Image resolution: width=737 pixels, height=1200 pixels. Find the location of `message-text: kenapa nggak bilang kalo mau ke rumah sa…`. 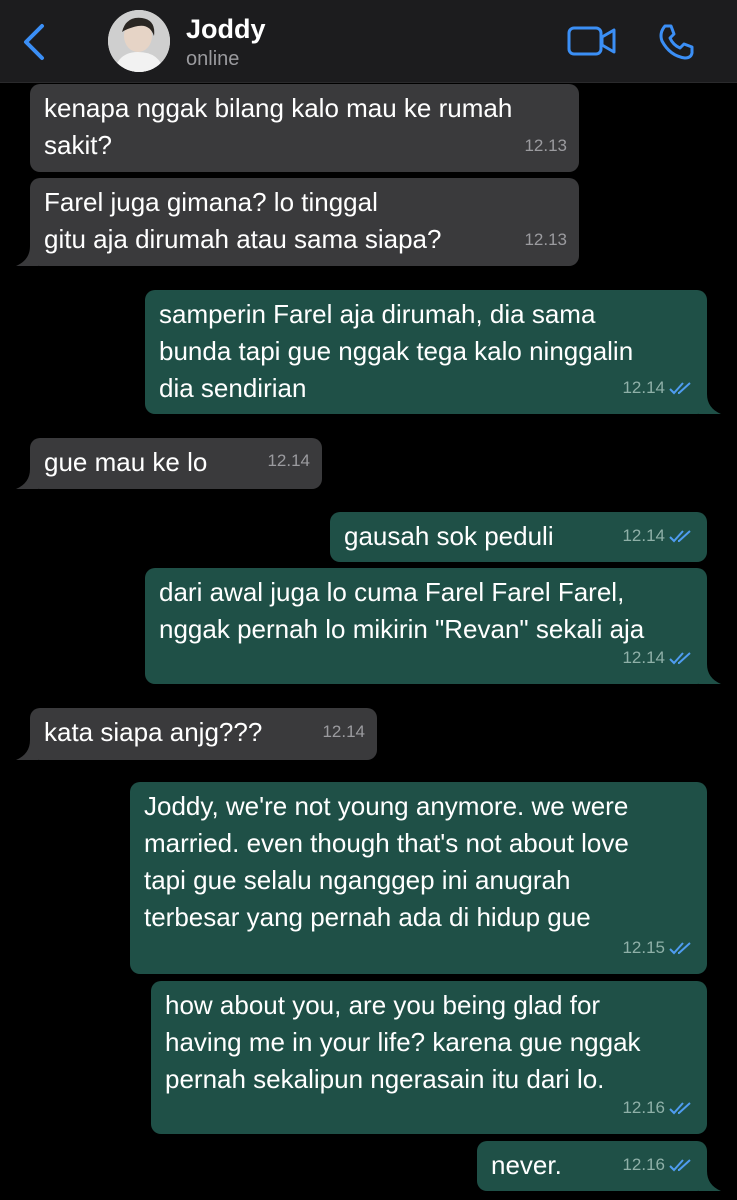

message-text: kenapa nggak bilang kalo mau ke rumah sa… is located at coordinates (278, 126).